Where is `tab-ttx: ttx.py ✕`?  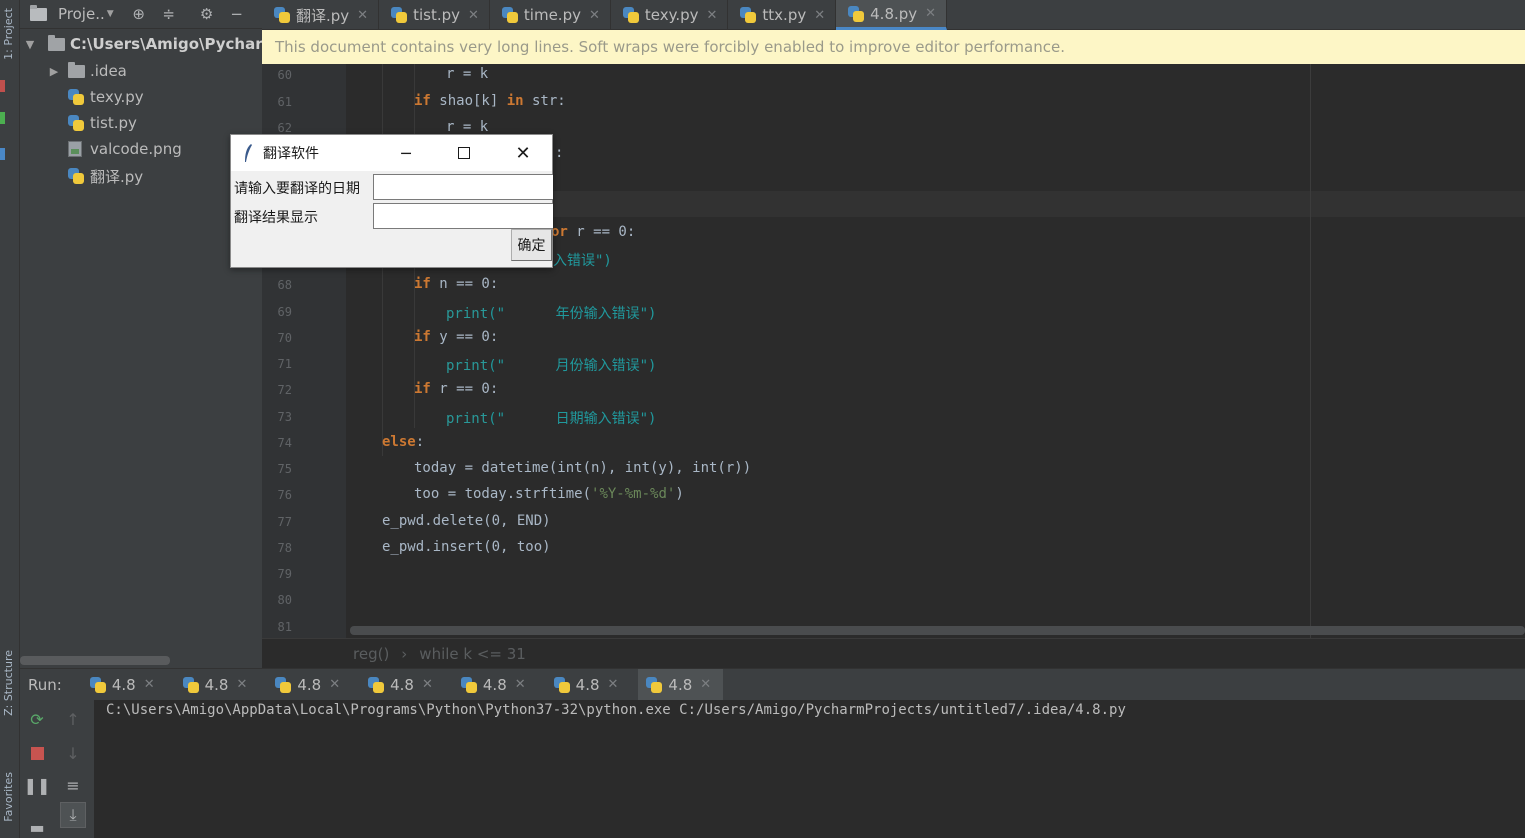
tab-ttx: ttx.py ✕ is located at coordinates (782, 15).